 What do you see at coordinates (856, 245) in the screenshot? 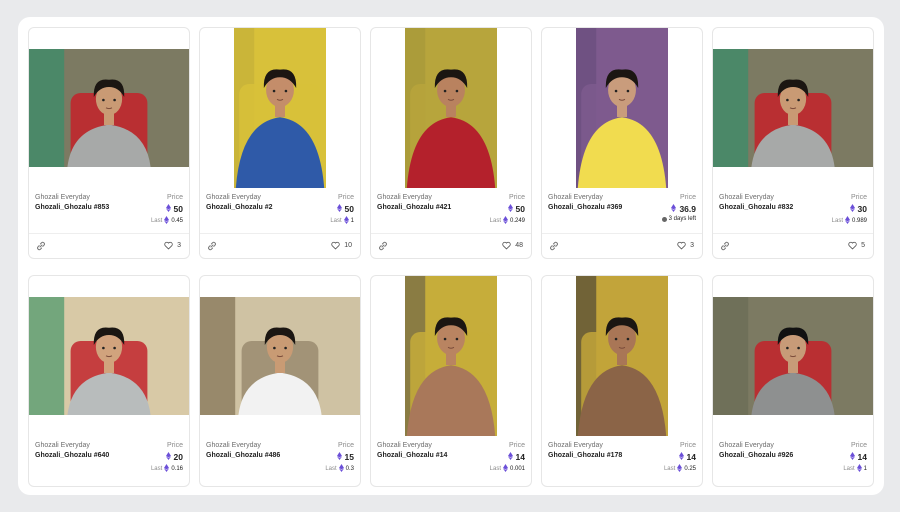
I see `like-button: 5` at bounding box center [856, 245].